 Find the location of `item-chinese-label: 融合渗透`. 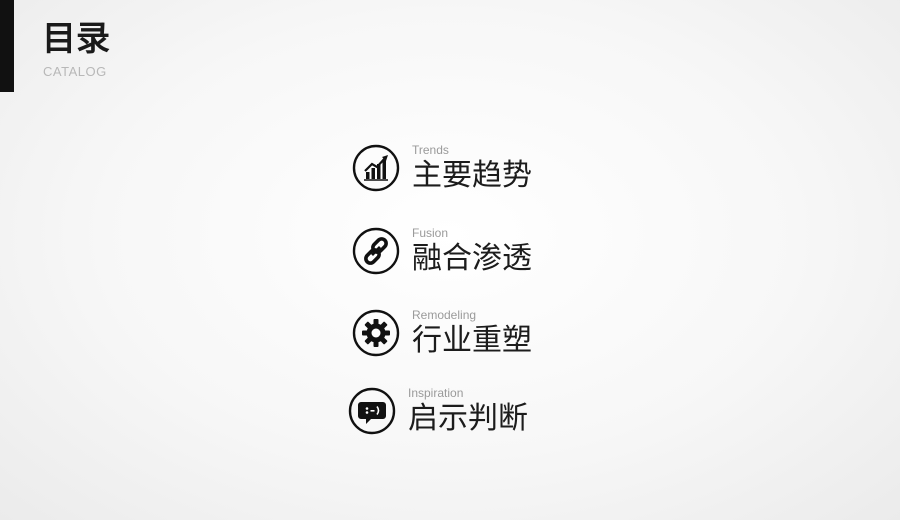

item-chinese-label: 融合渗透 is located at coordinates (472, 258).